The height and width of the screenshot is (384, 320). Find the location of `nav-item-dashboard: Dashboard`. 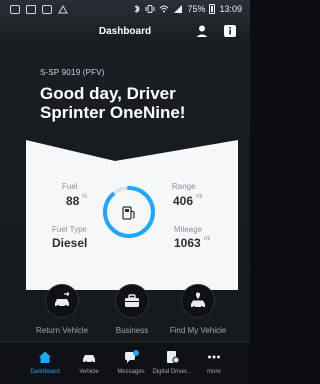

nav-item-dashboard: Dashboard is located at coordinates (45, 362).